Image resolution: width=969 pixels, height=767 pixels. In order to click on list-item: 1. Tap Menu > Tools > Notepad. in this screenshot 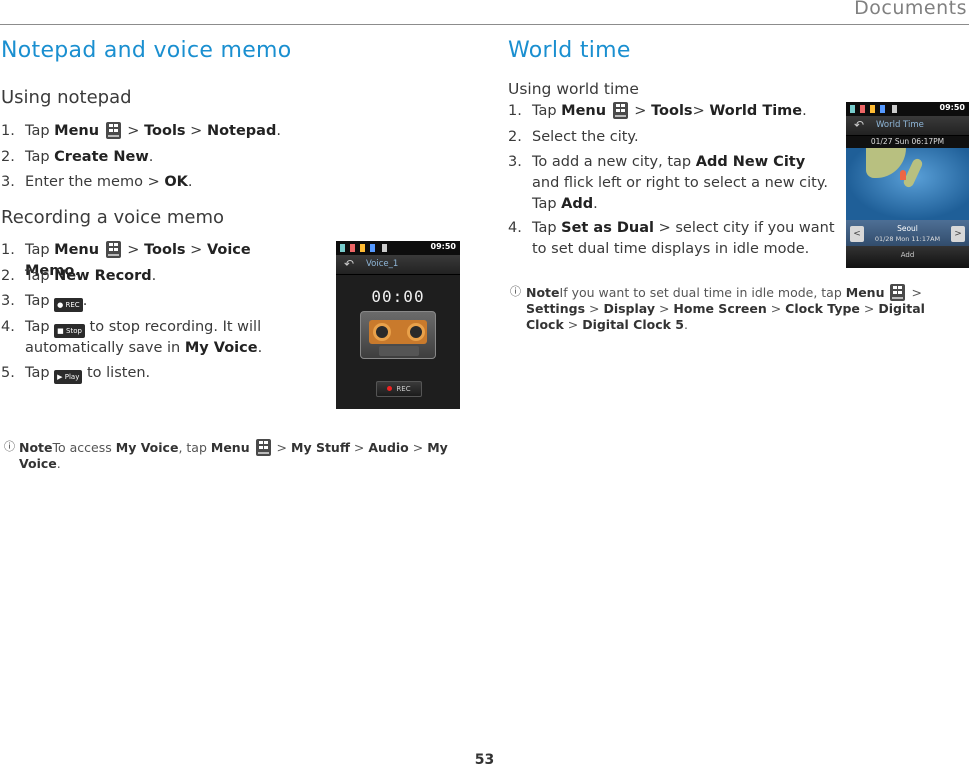, I will do `click(141, 130)`.